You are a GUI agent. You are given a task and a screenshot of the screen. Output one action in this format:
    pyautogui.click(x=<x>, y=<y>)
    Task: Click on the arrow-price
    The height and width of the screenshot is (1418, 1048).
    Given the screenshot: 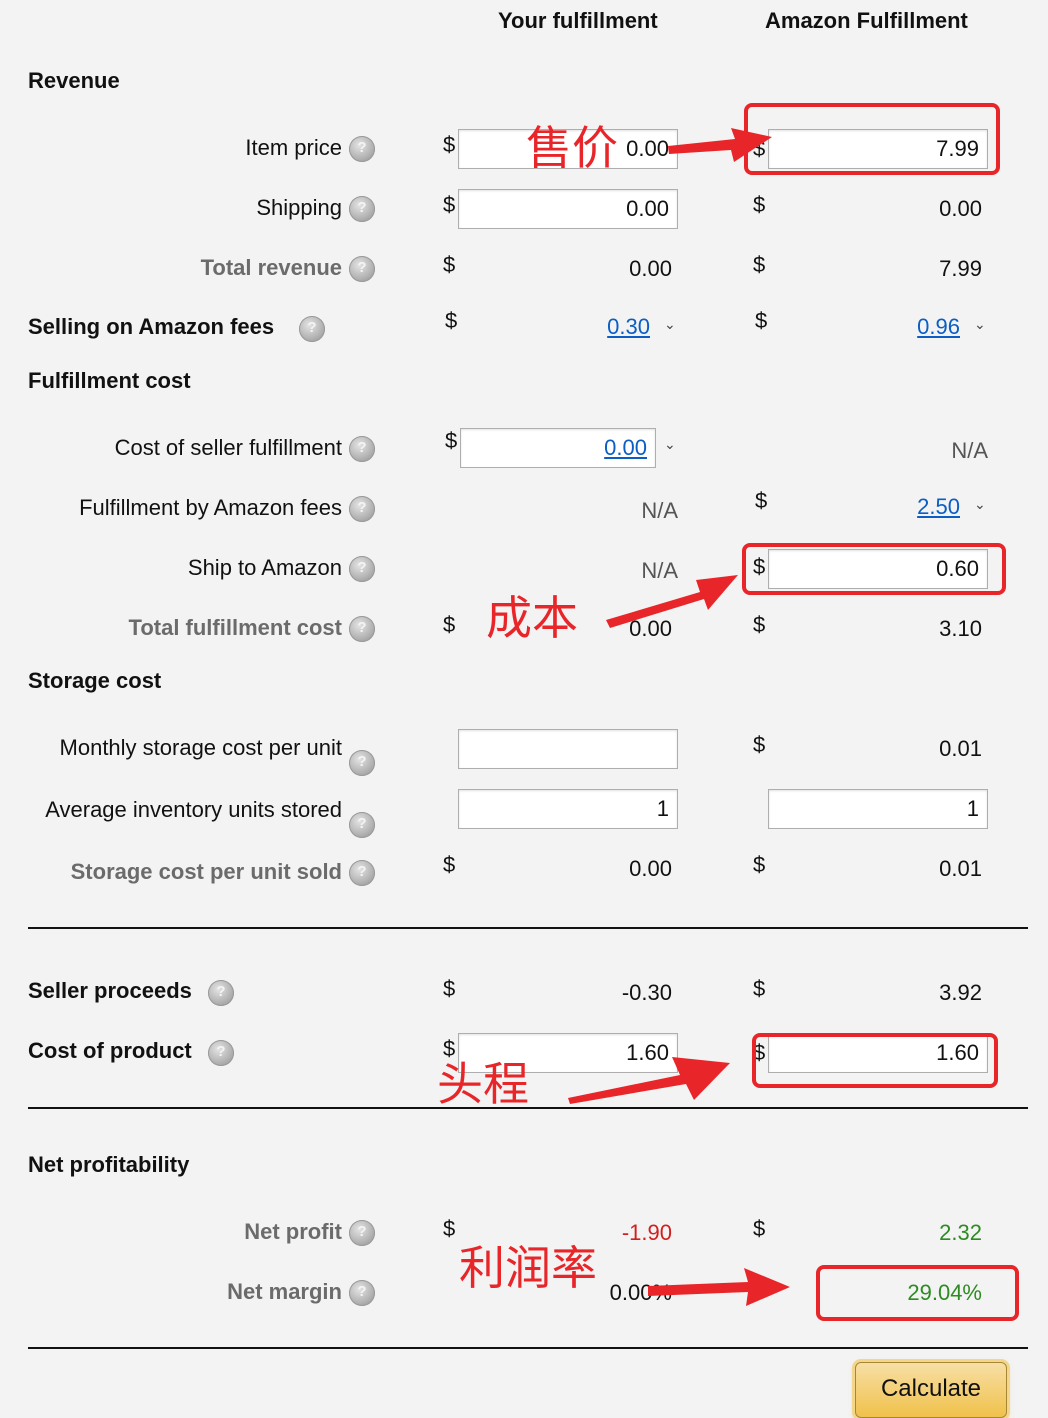 What is the action you would take?
    pyautogui.click(x=720, y=145)
    